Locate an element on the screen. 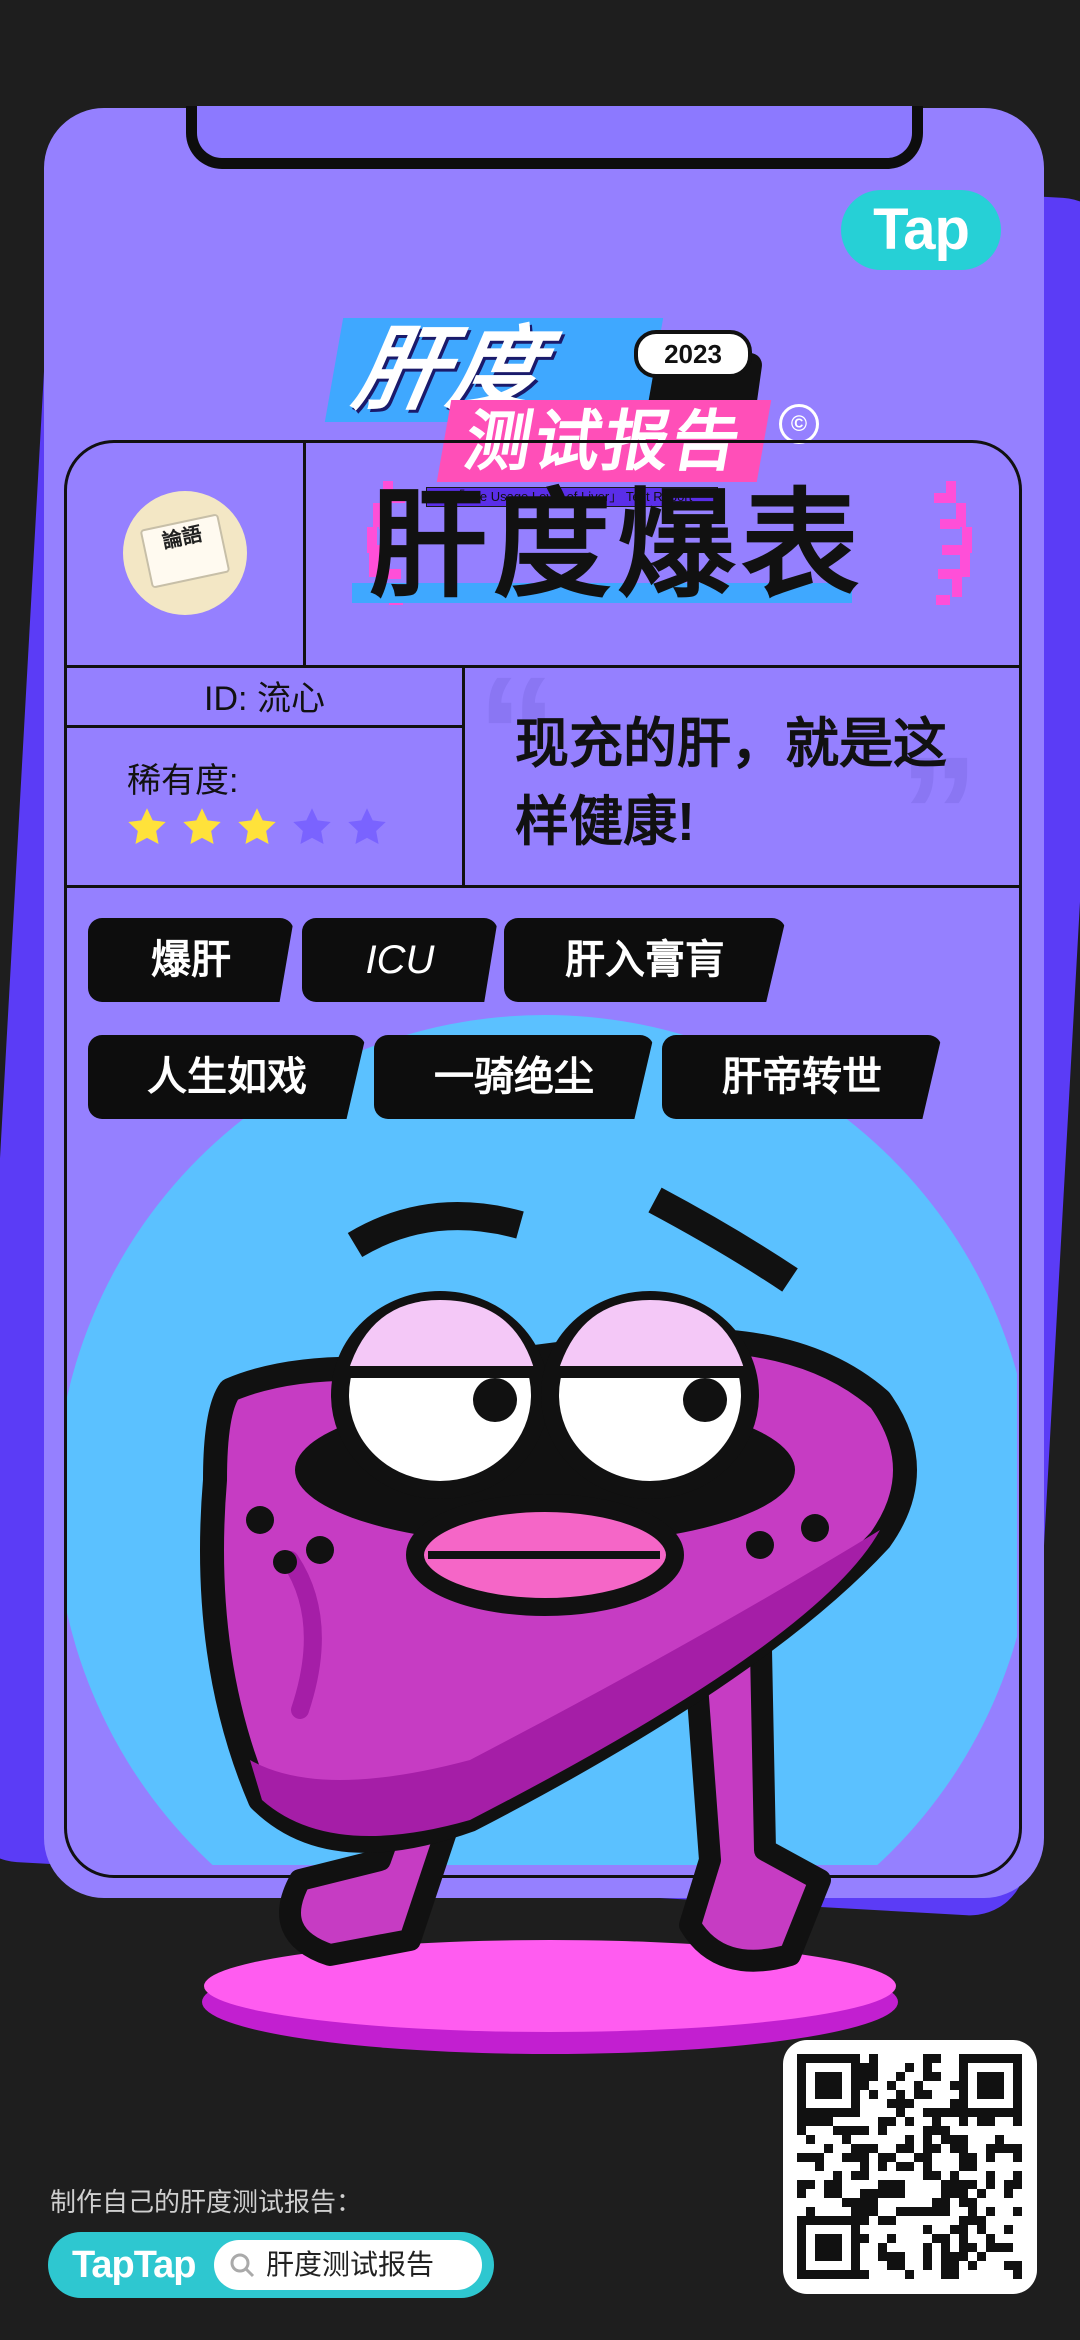 The image size is (1080, 2340). search-field: 肝度测试报告 is located at coordinates (348, 2265).